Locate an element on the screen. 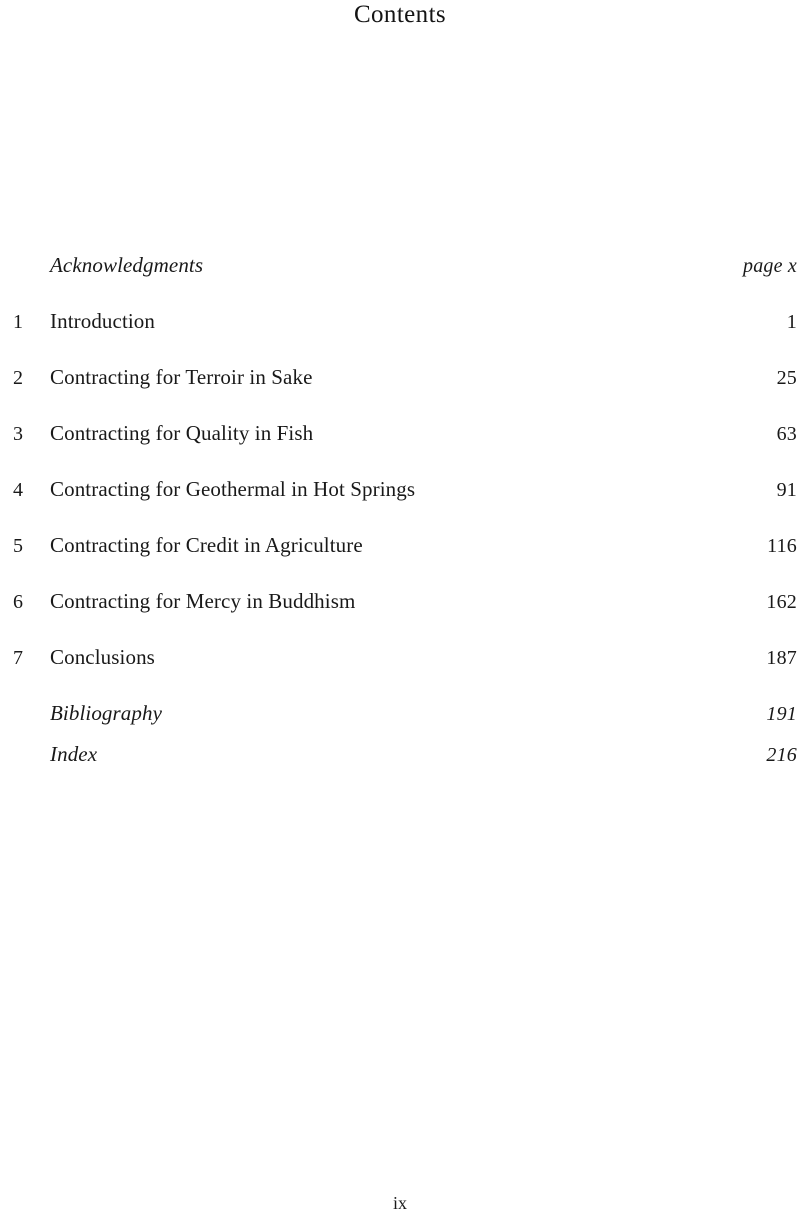 This screenshot has width=800, height=1226. toc-entry-number: 2 is located at coordinates (18, 378).